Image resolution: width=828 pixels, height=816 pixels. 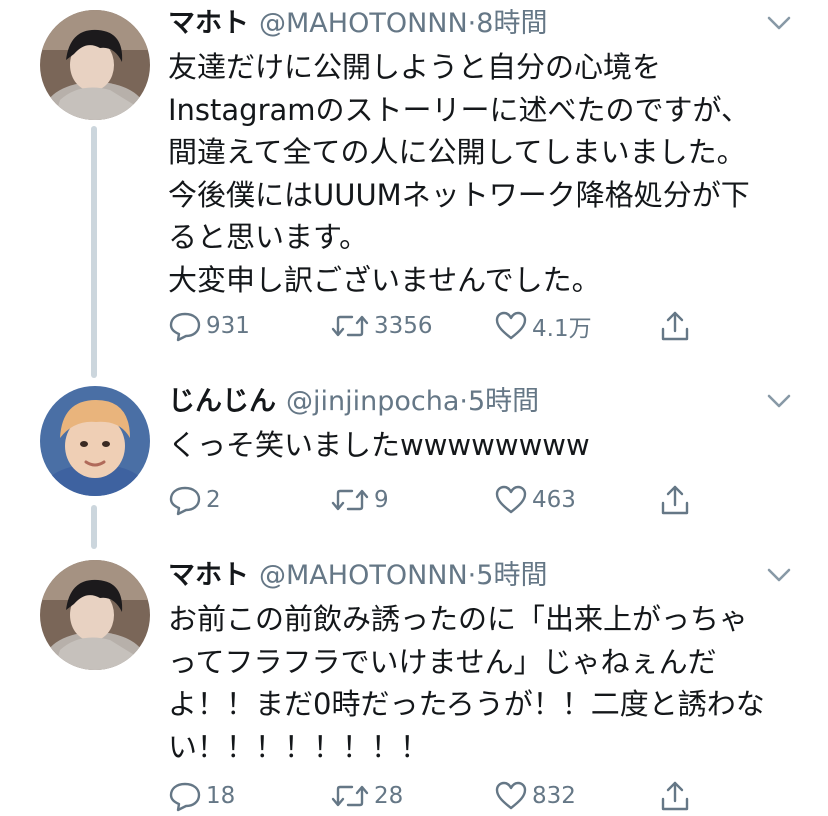 What do you see at coordinates (222, 401) in the screenshot?
I see `display-name: じんじん` at bounding box center [222, 401].